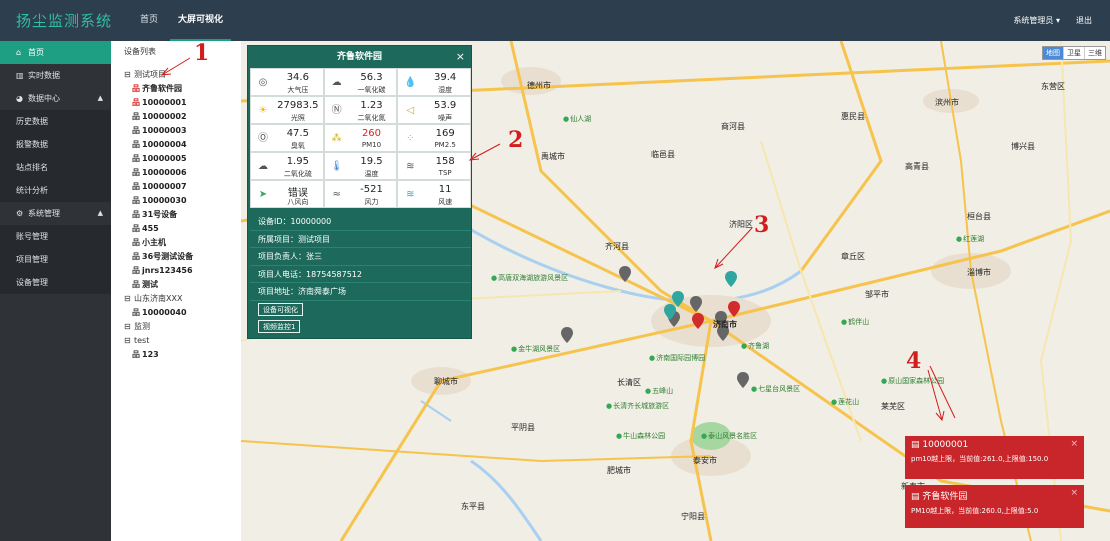 This screenshot has width=1110, height=541. I want to click on annotation-marker: 4, so click(914, 361).